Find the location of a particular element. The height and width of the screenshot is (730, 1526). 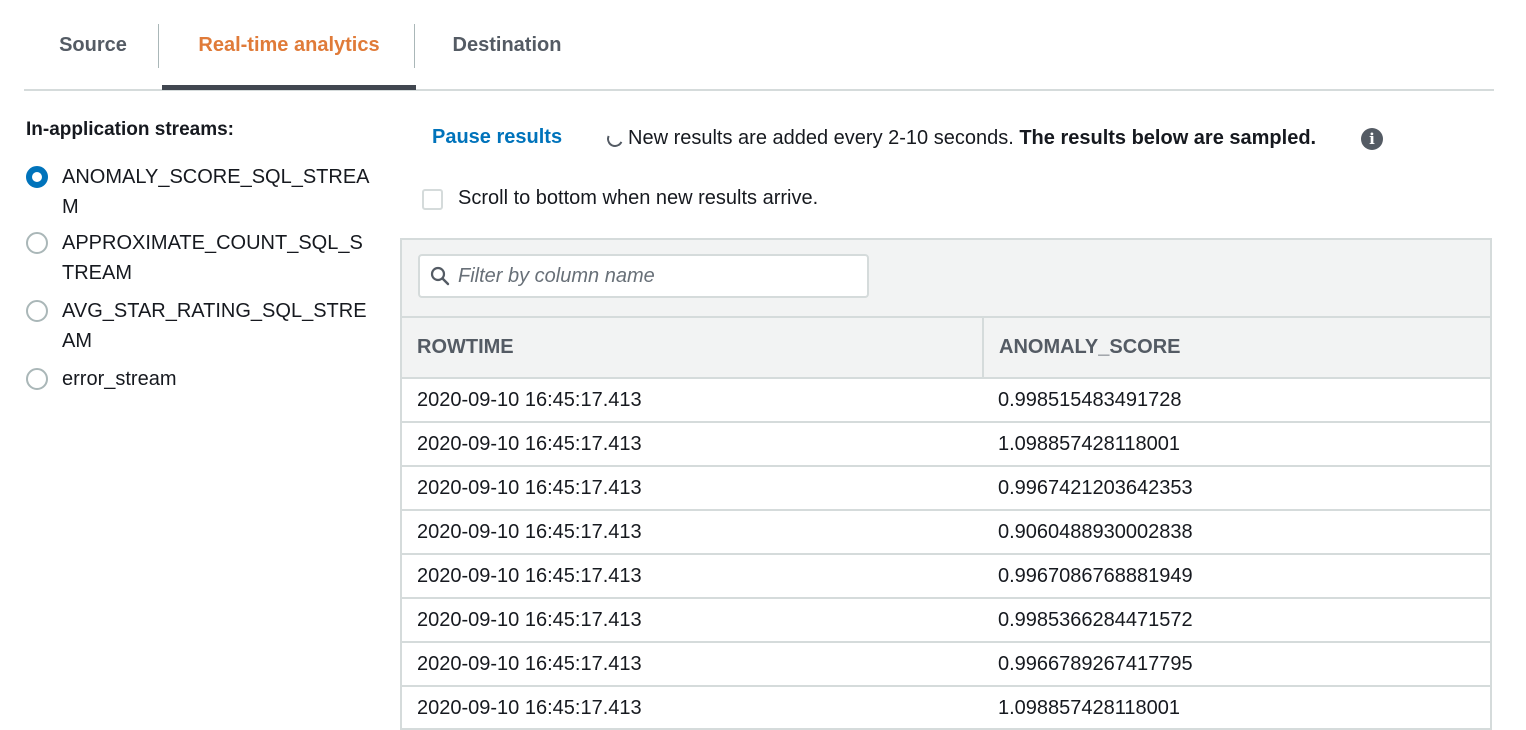

scroll-to-bottom-checkbox is located at coordinates (432, 199).